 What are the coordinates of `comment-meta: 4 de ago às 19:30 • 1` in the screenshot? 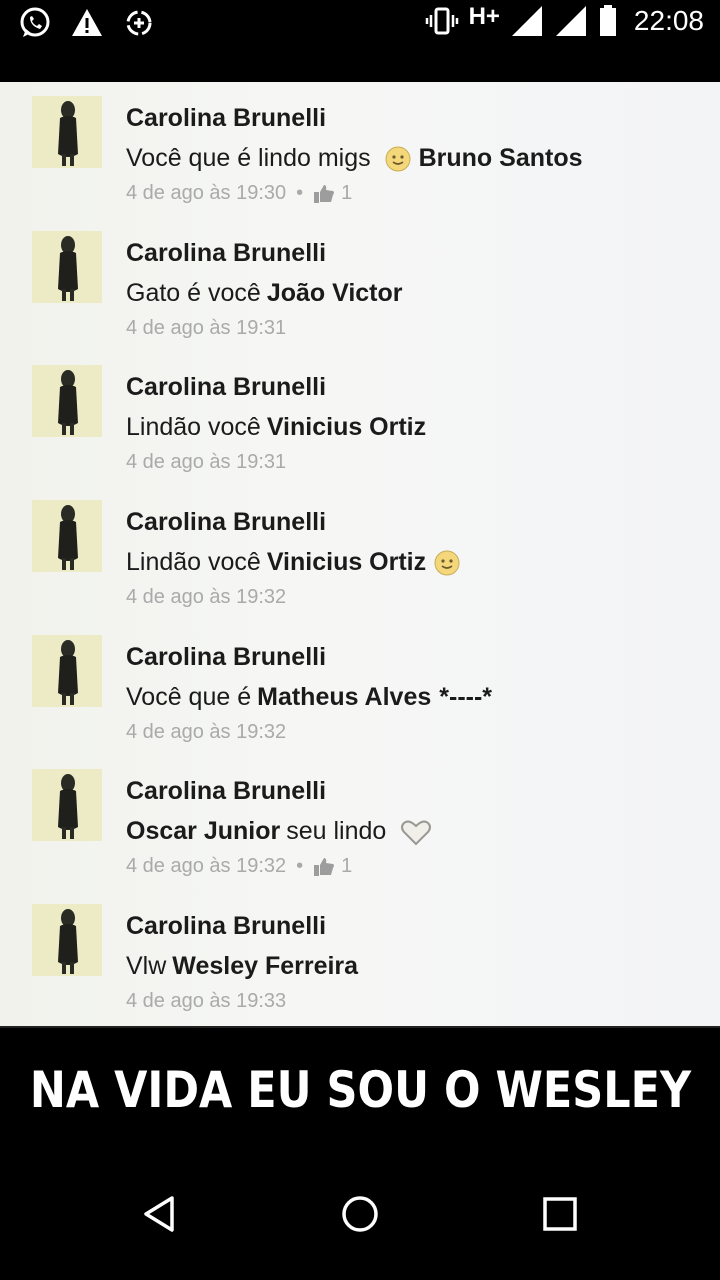 It's located at (239, 193).